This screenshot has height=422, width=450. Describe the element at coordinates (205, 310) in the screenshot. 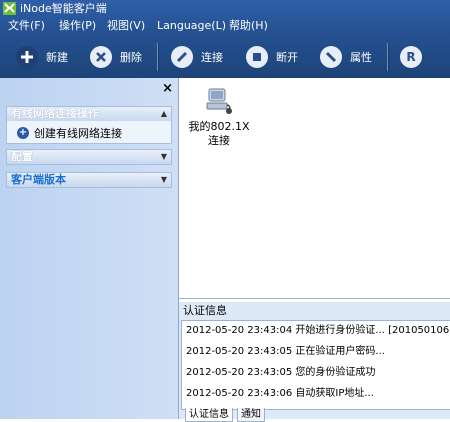

I see `auth-info-title: 认证信息` at that location.